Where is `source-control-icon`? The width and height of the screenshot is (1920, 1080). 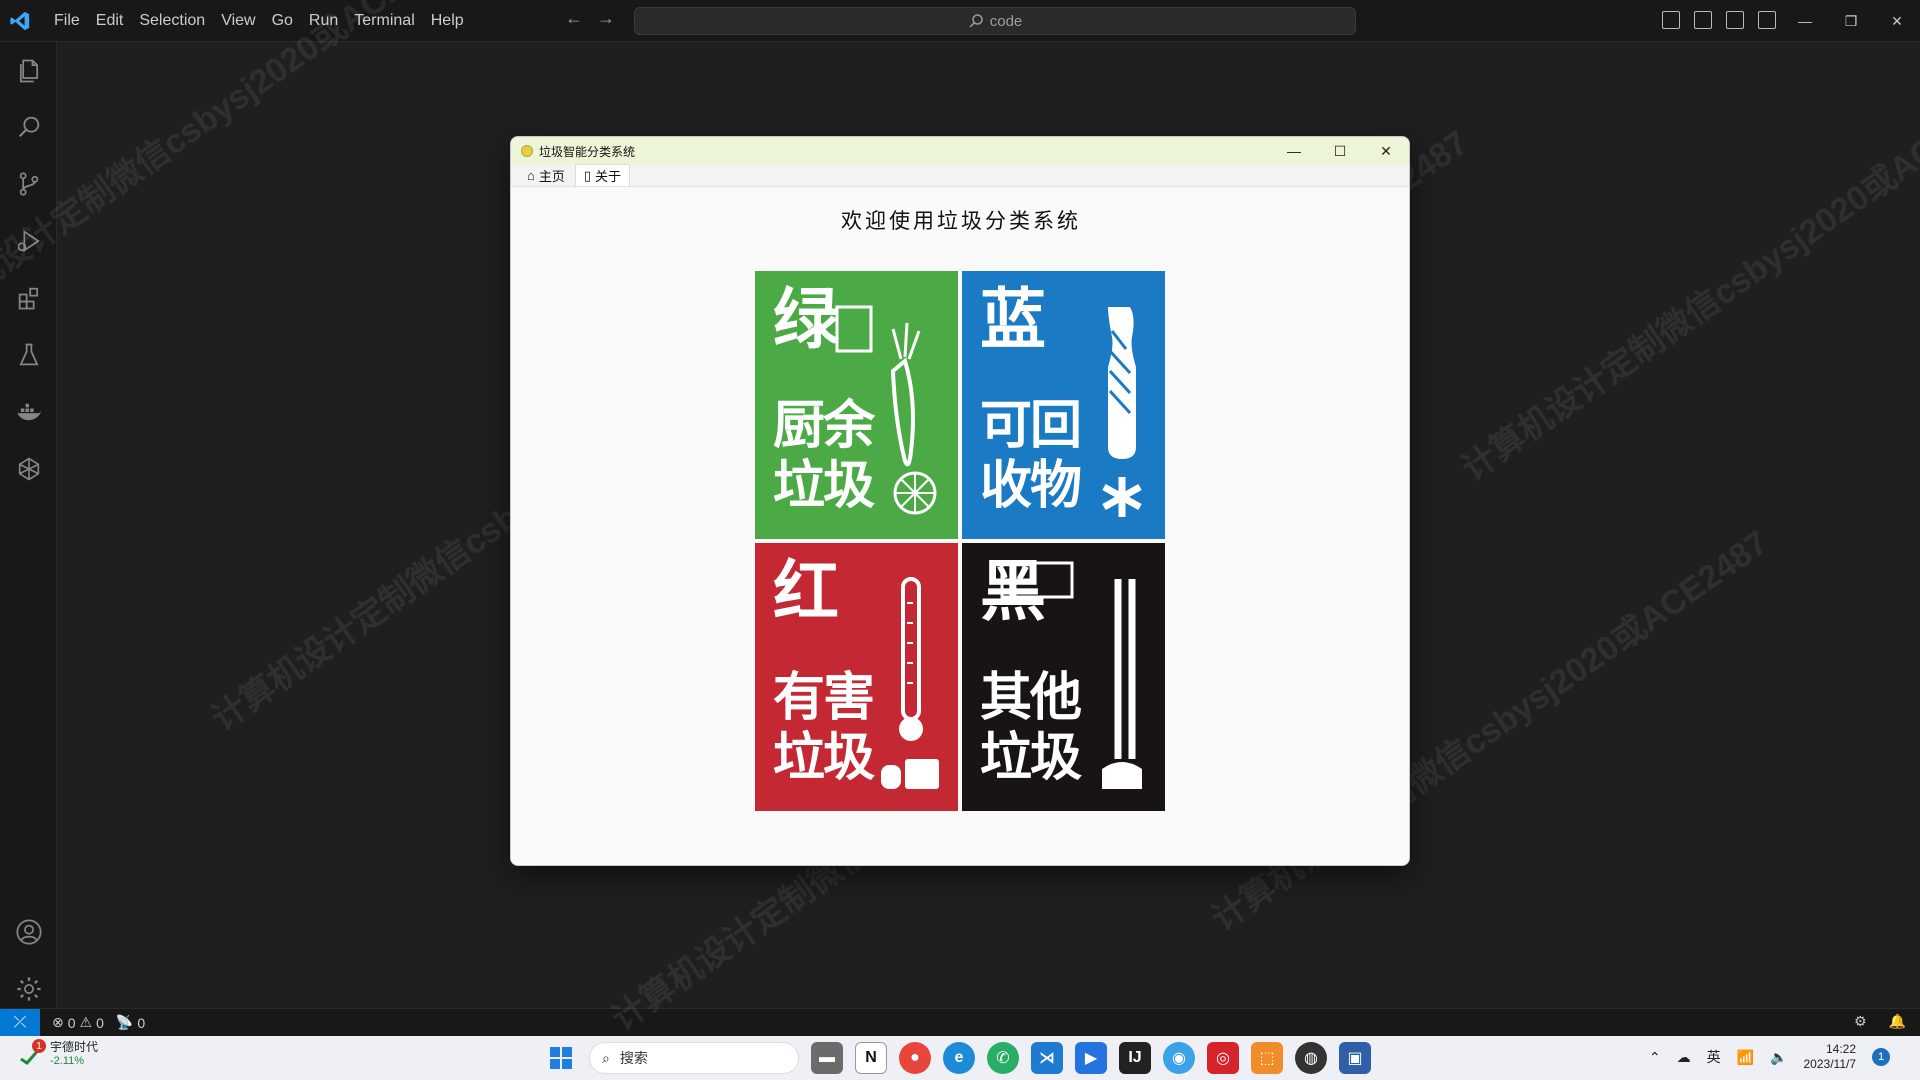 source-control-icon is located at coordinates (29, 184).